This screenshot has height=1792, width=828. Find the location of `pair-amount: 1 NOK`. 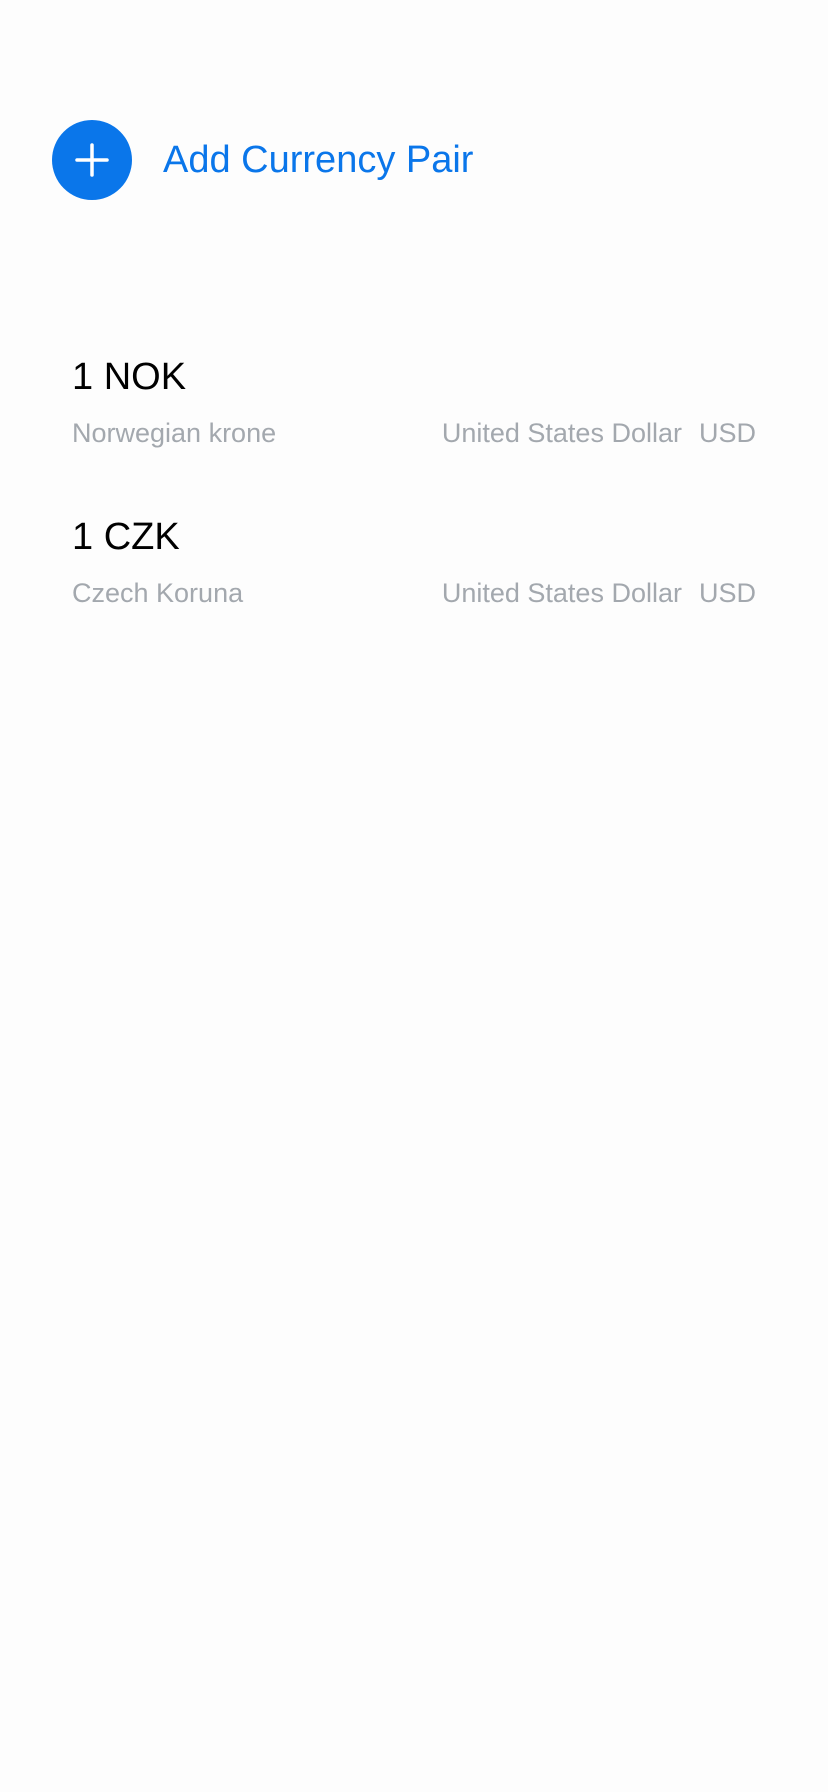

pair-amount: 1 NOK is located at coordinates (129, 377).